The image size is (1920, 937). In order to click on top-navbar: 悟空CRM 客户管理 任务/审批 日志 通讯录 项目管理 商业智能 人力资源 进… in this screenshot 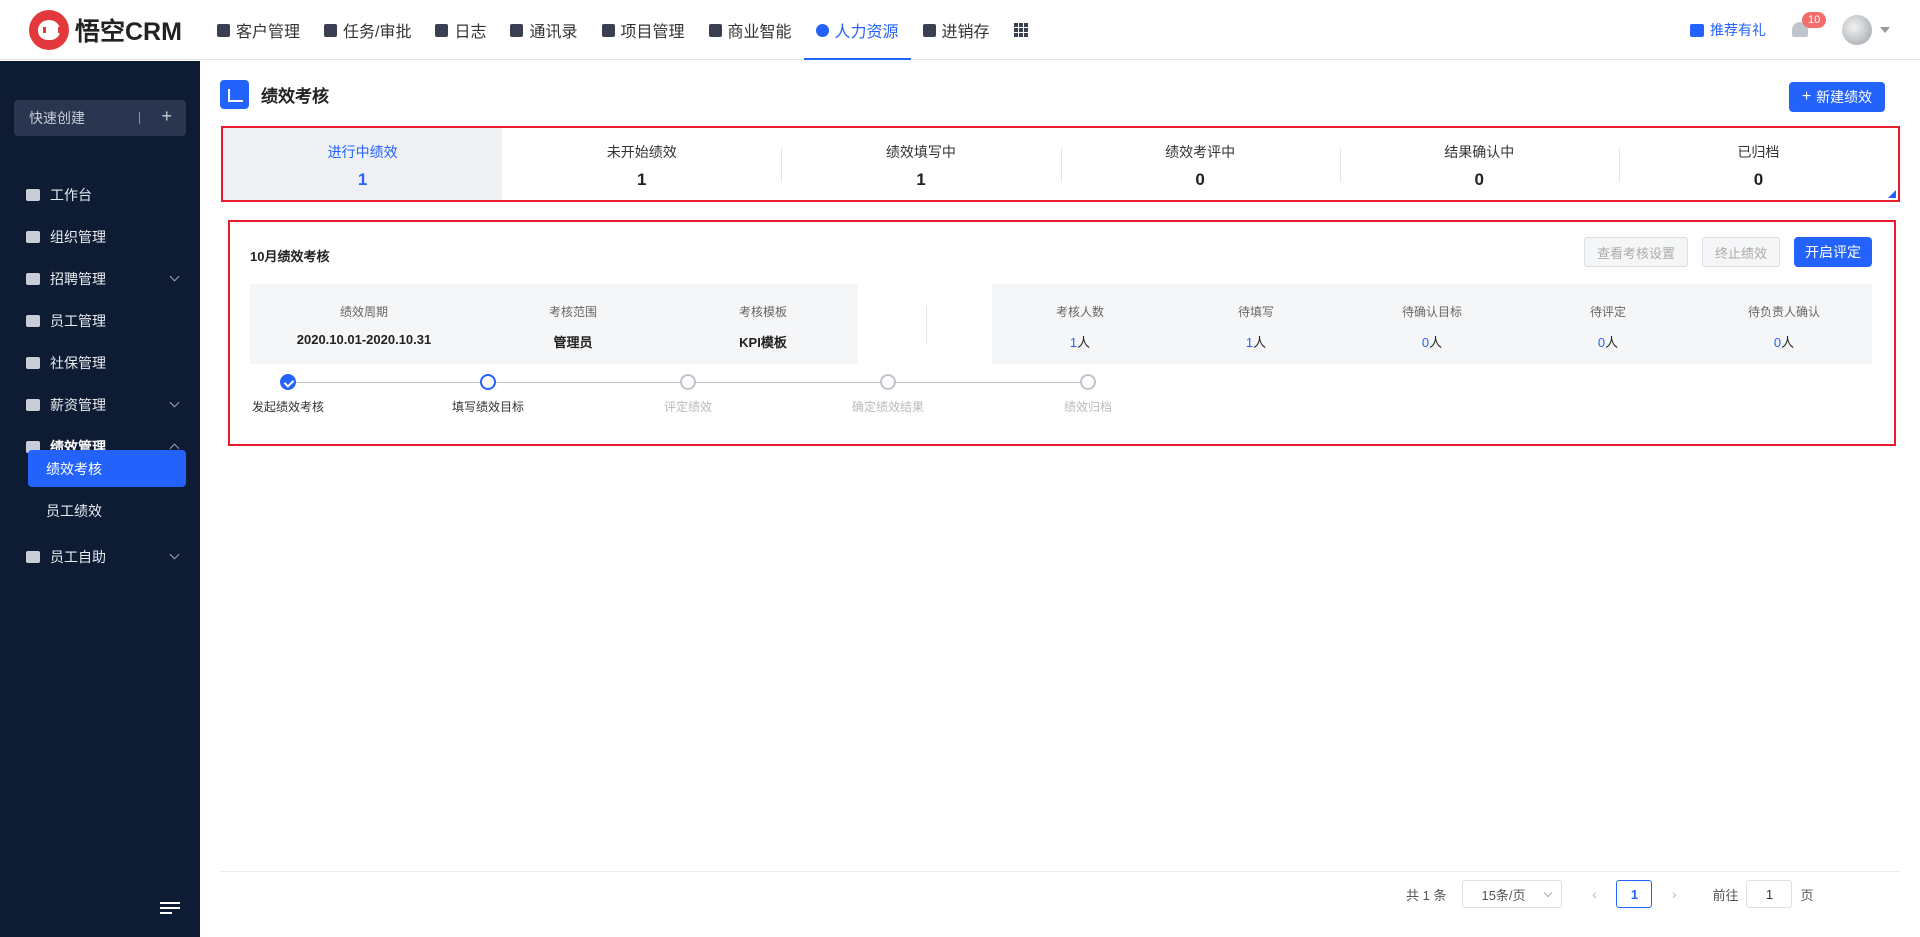, I will do `click(960, 30)`.